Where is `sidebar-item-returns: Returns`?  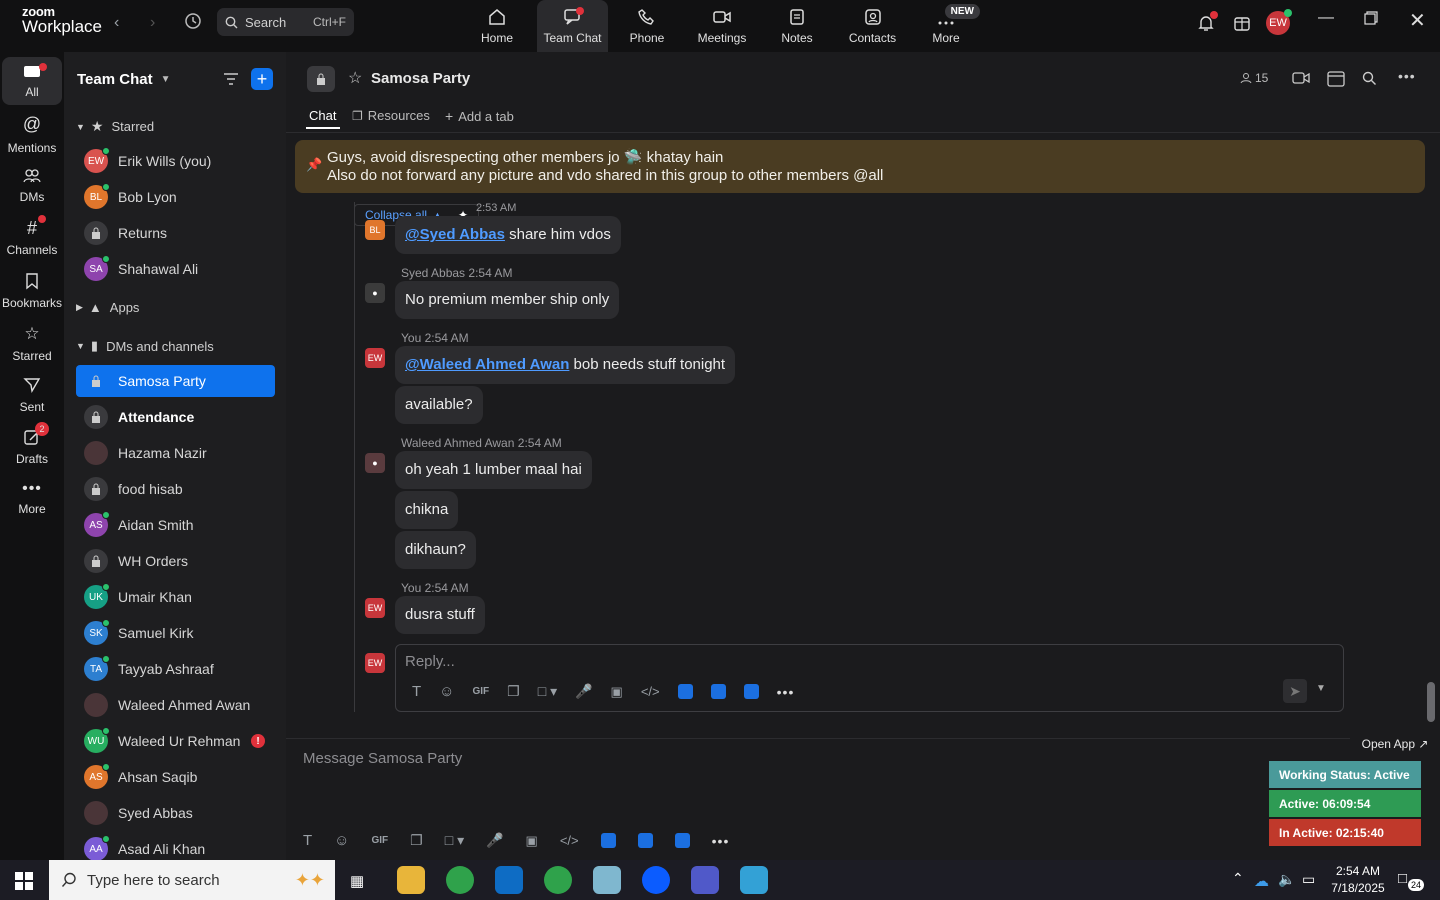 sidebar-item-returns: Returns is located at coordinates (175, 233).